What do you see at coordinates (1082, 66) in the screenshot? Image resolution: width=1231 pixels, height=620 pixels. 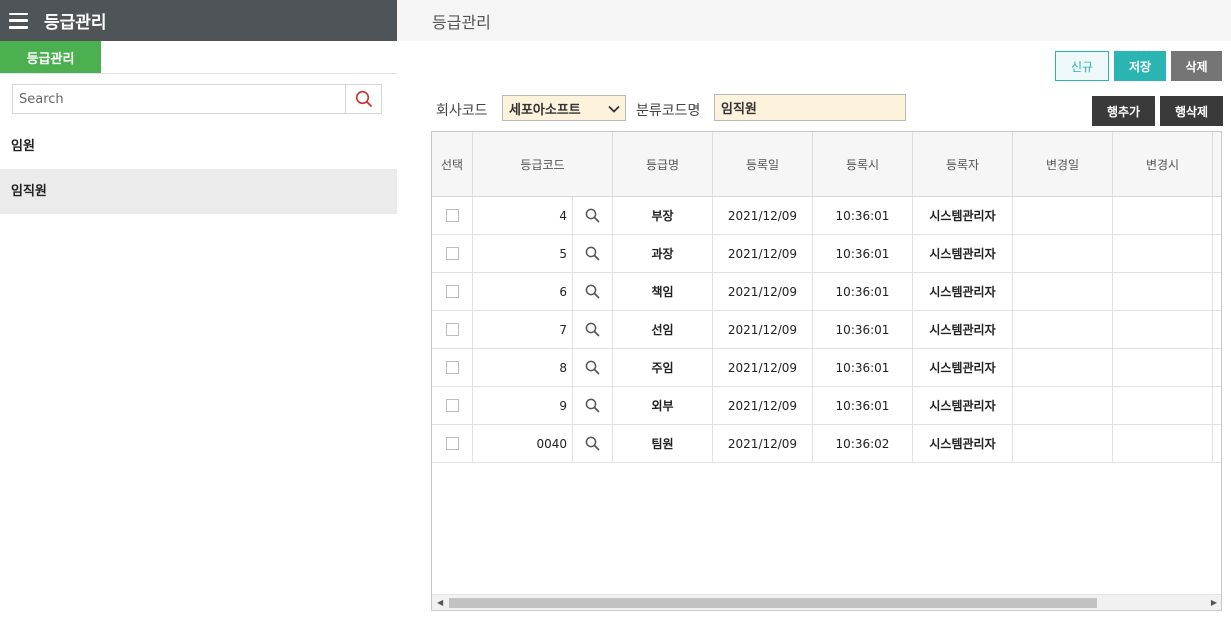 I see `new-button: 신규` at bounding box center [1082, 66].